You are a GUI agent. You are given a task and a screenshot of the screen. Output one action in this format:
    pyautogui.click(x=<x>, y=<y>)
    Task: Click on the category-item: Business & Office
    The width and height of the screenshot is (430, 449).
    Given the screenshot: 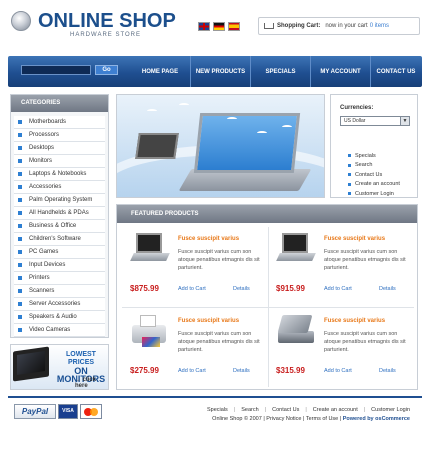 What is the action you would take?
    pyautogui.click(x=59, y=226)
    